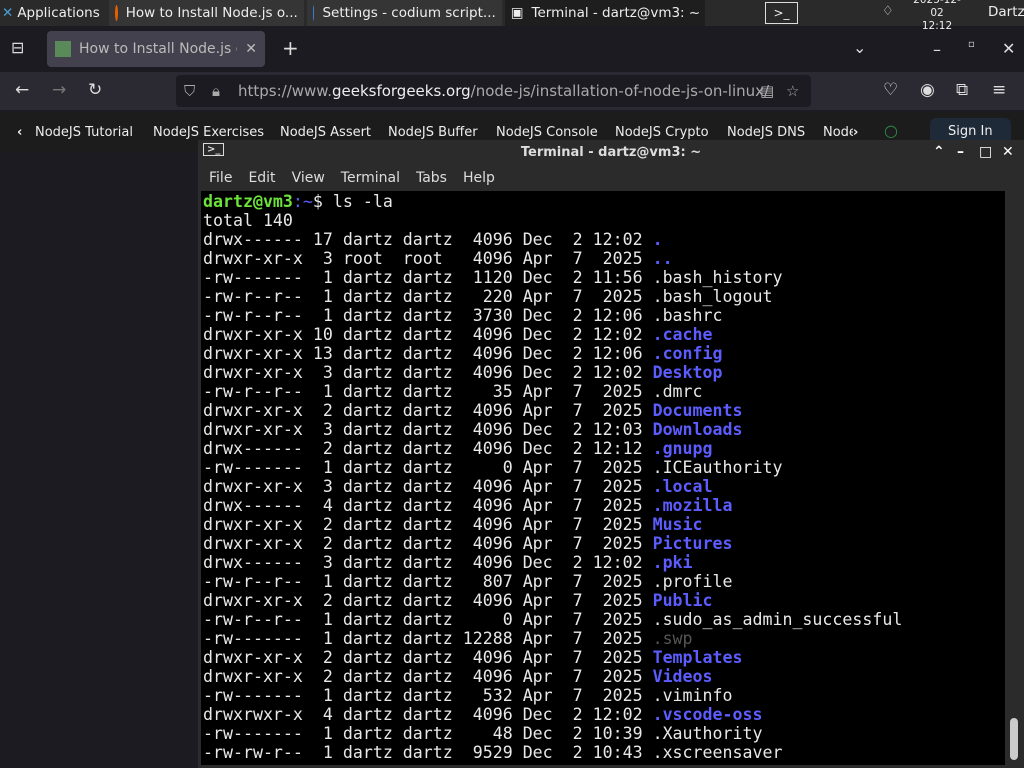  What do you see at coordinates (662, 132) in the screenshot?
I see `nav-link: NodeJS Crypto` at bounding box center [662, 132].